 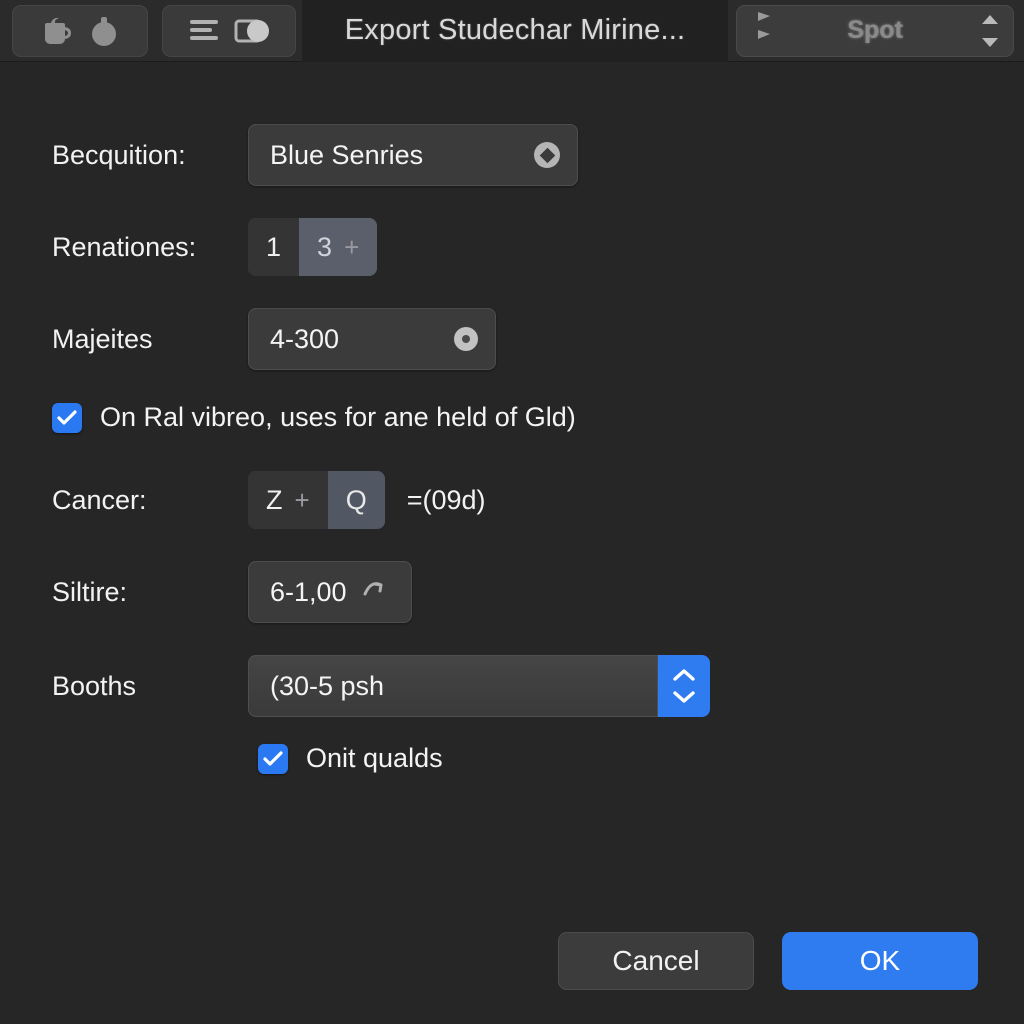 I want to click on label-booths: Booths, so click(x=94, y=685).